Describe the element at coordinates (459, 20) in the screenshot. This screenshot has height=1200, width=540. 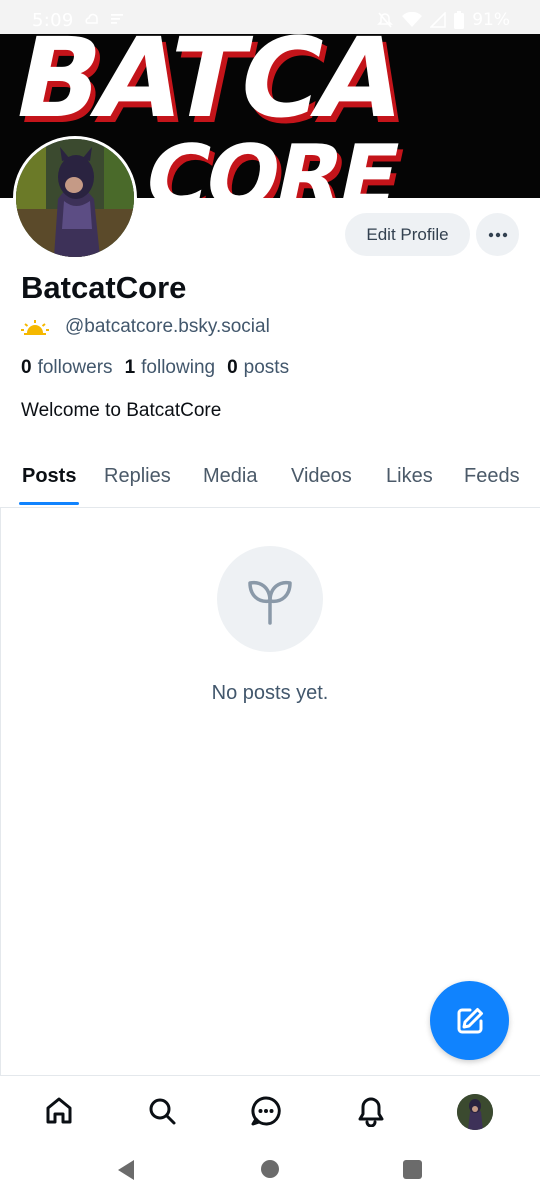
I see `battery-icon` at that location.